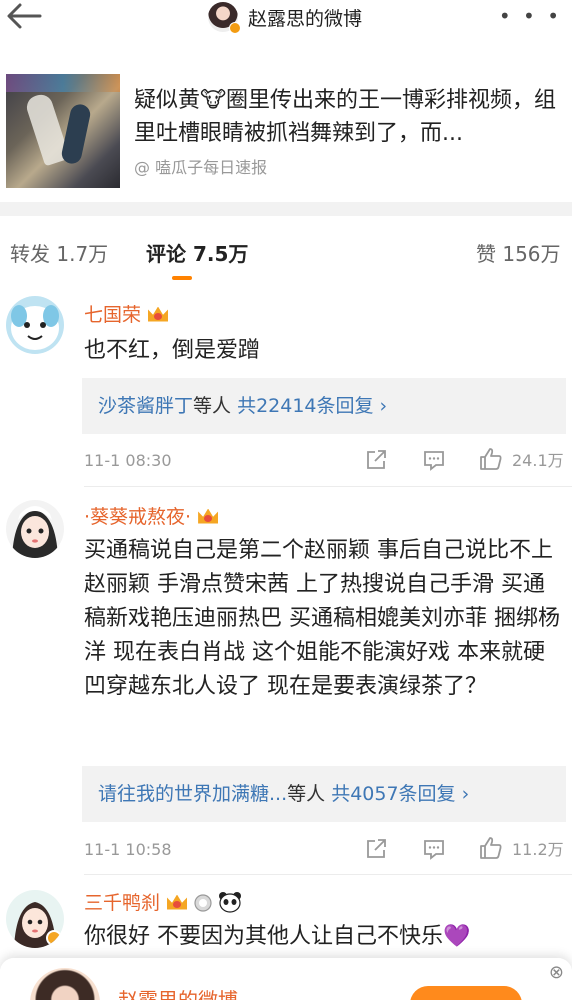 The height and width of the screenshot is (1000, 572). Describe the element at coordinates (518, 252) in the screenshot. I see `tab-likes: 赞 156万` at that location.